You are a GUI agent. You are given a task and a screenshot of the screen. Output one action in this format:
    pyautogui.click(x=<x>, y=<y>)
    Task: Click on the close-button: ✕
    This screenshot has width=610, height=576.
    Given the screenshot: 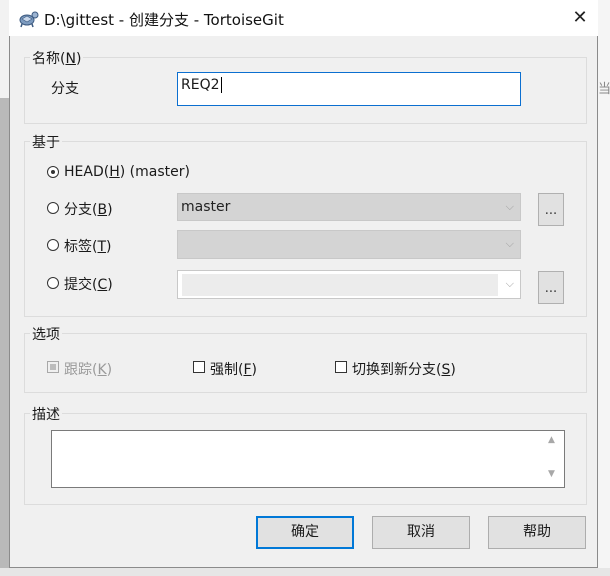 What is the action you would take?
    pyautogui.click(x=580, y=18)
    